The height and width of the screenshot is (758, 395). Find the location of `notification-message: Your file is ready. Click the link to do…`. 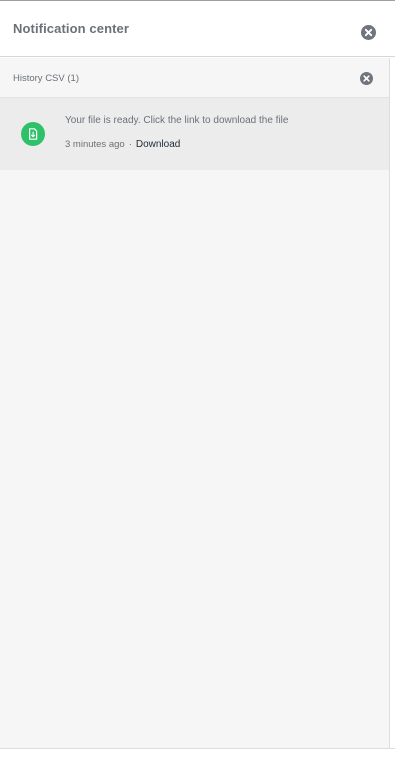

notification-message: Your file is ready. Click the link to do… is located at coordinates (177, 120).